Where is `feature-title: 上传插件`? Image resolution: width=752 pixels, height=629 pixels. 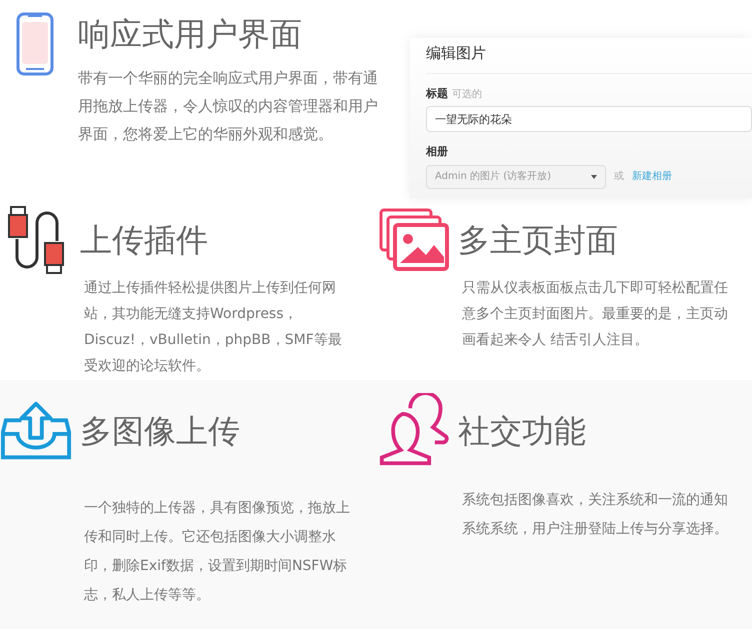 feature-title: 上传插件 is located at coordinates (144, 240).